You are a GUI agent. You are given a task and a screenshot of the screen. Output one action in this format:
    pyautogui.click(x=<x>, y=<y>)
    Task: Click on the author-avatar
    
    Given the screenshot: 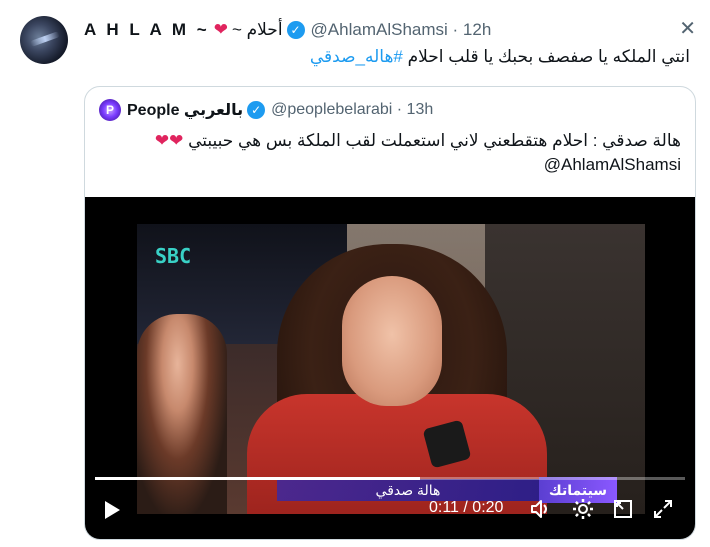 What is the action you would take?
    pyautogui.click(x=44, y=40)
    